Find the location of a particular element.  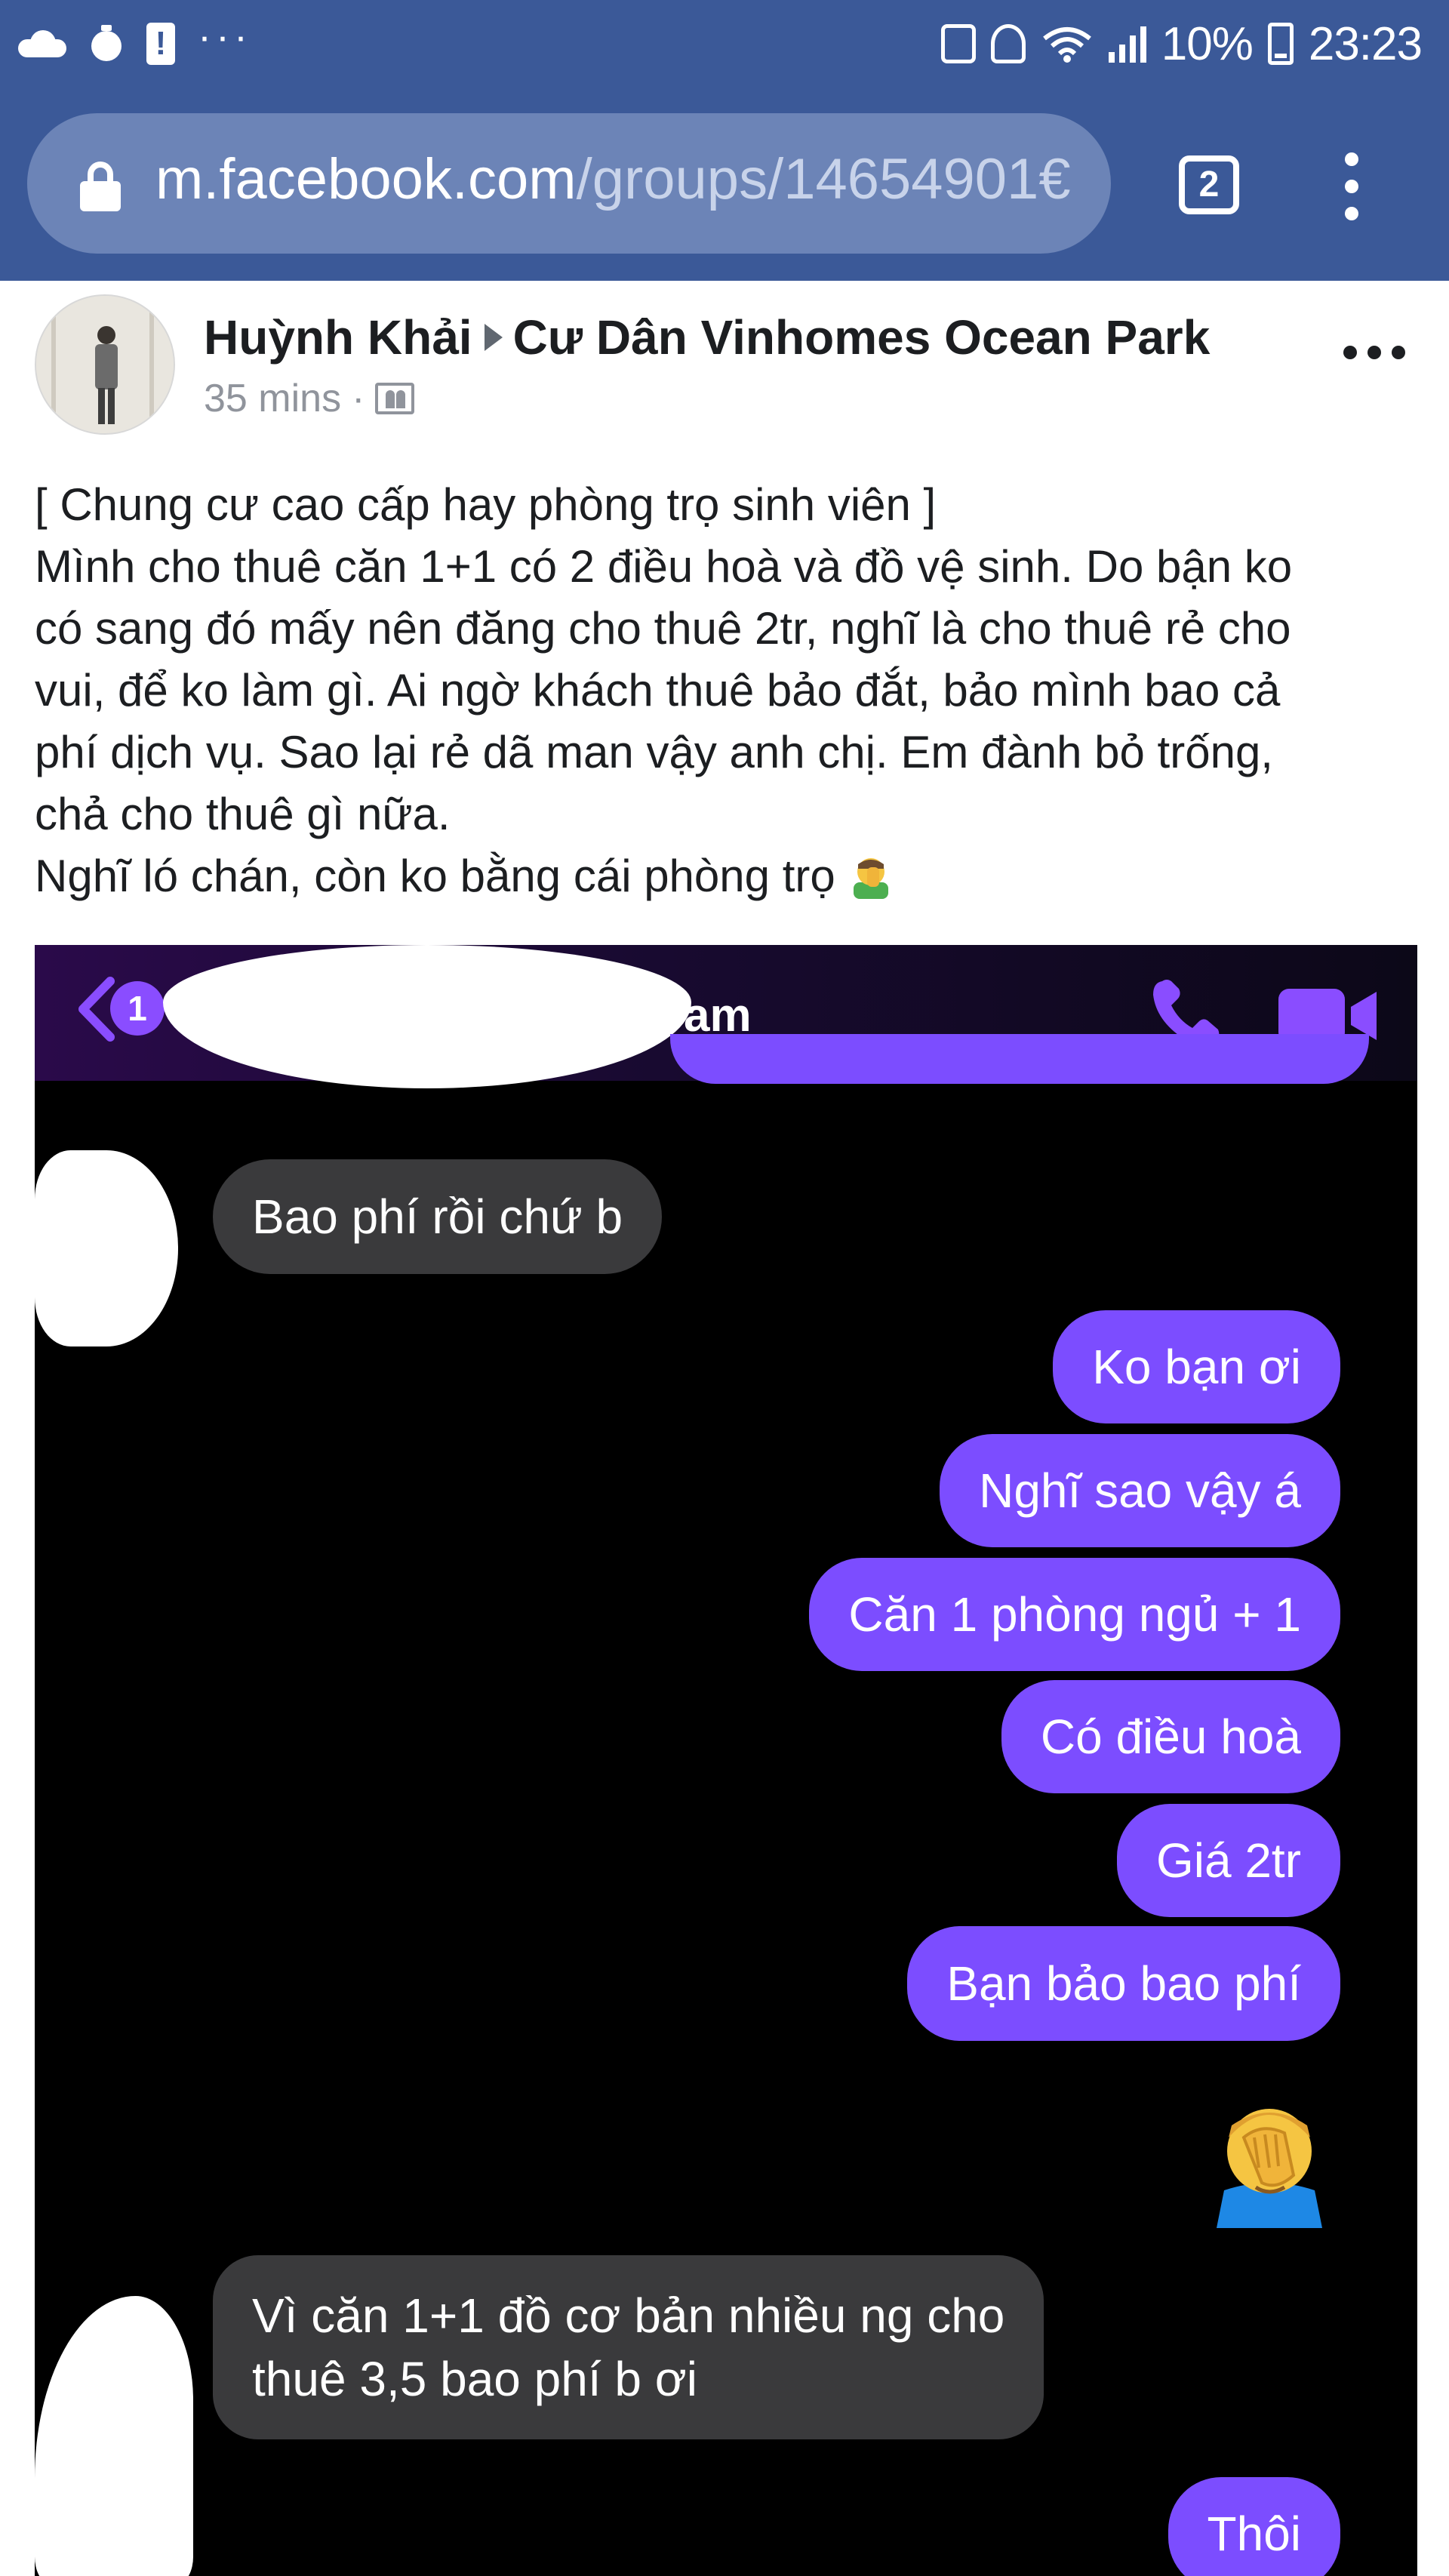

message-outgoing: Thôi is located at coordinates (1254, 2526).